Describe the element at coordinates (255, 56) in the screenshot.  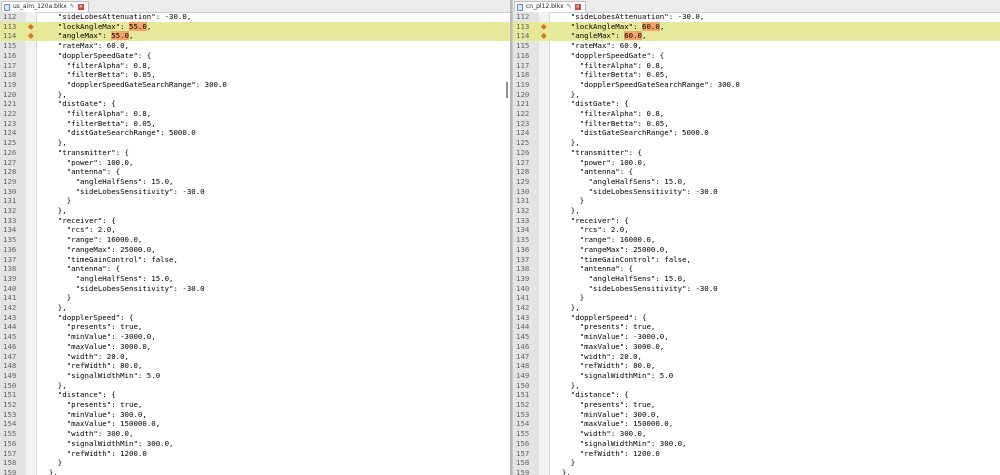
I see `code-line: 116 "dopplerSpeedGate": {` at that location.